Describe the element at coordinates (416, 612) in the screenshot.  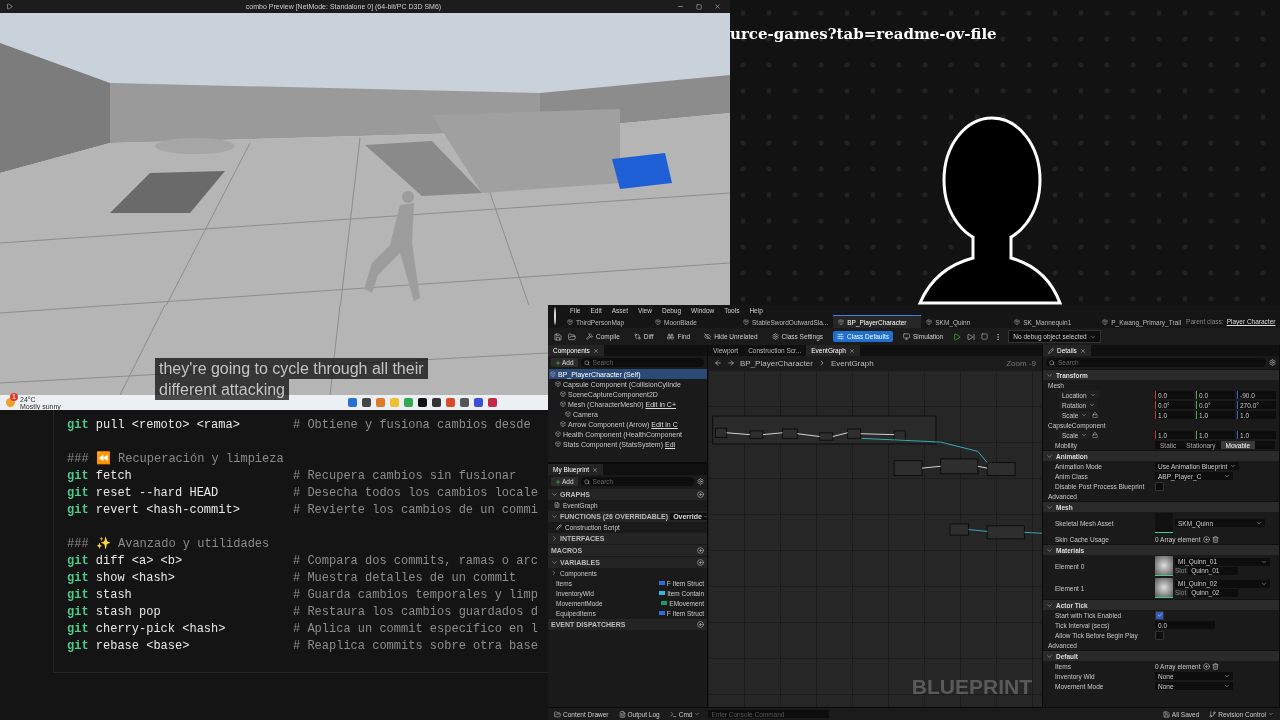
I see `comment-text: # Restaura los cambios guardados d` at that location.